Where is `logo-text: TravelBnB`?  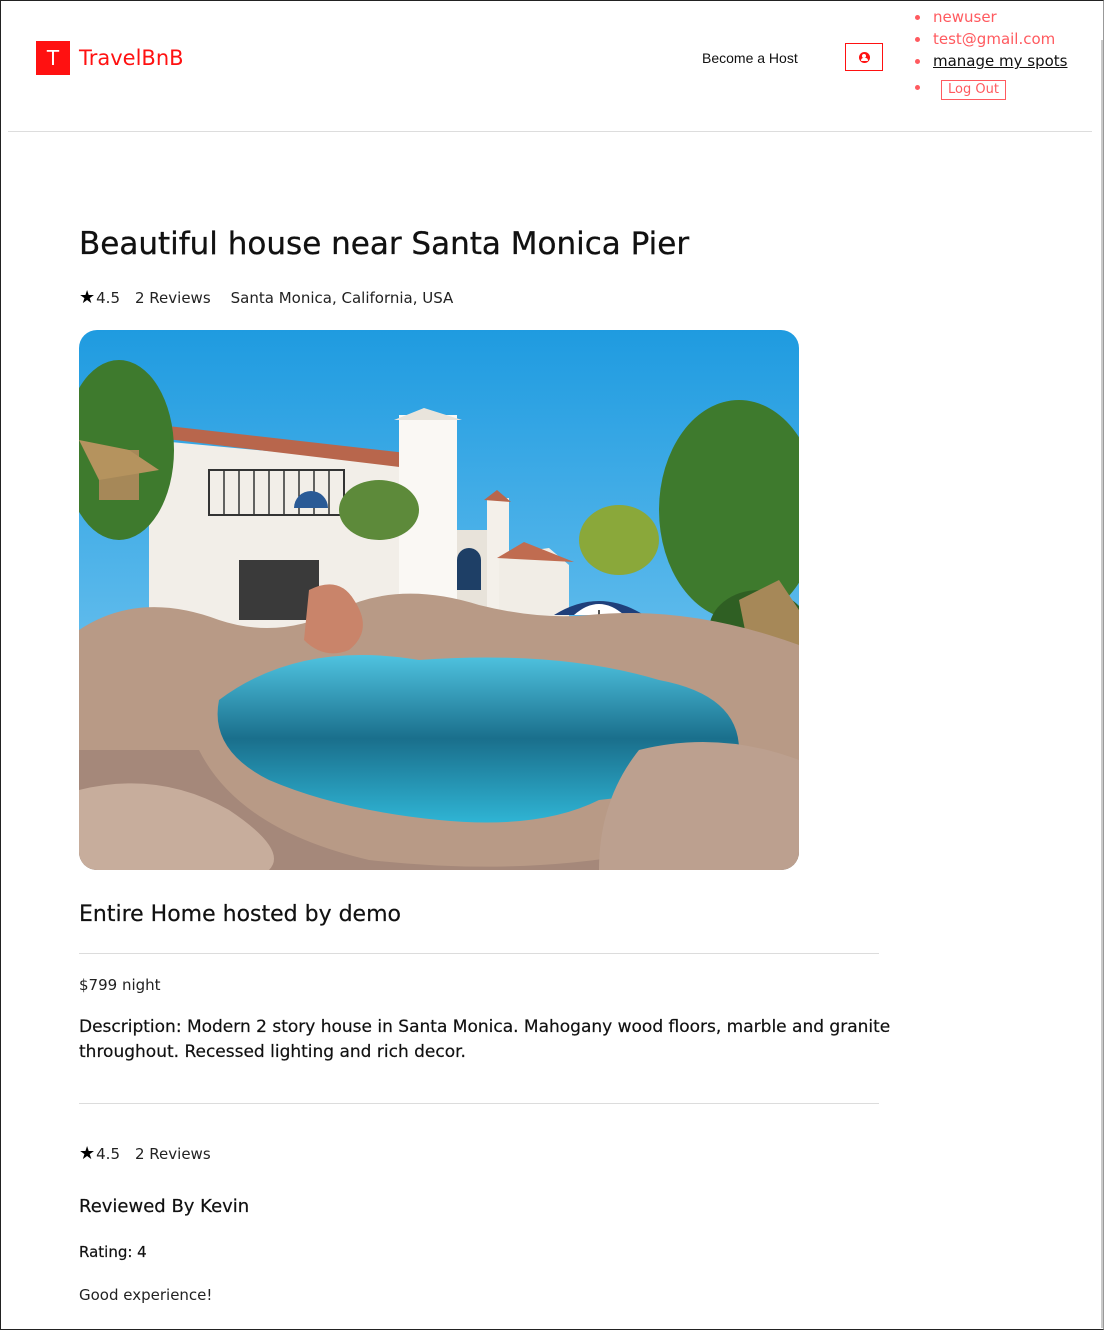
logo-text: TravelBnB is located at coordinates (131, 58).